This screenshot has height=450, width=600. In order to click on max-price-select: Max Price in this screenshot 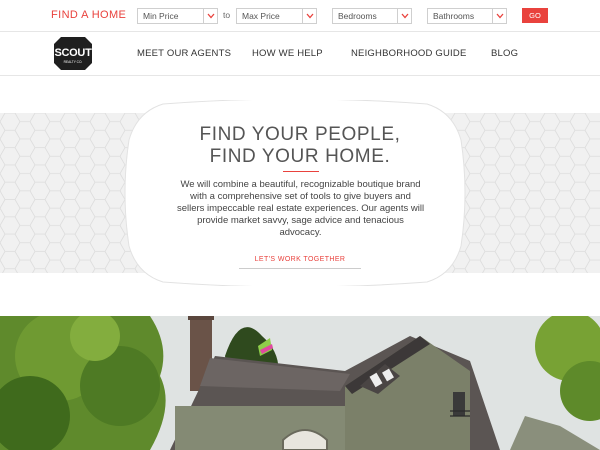, I will do `click(276, 16)`.